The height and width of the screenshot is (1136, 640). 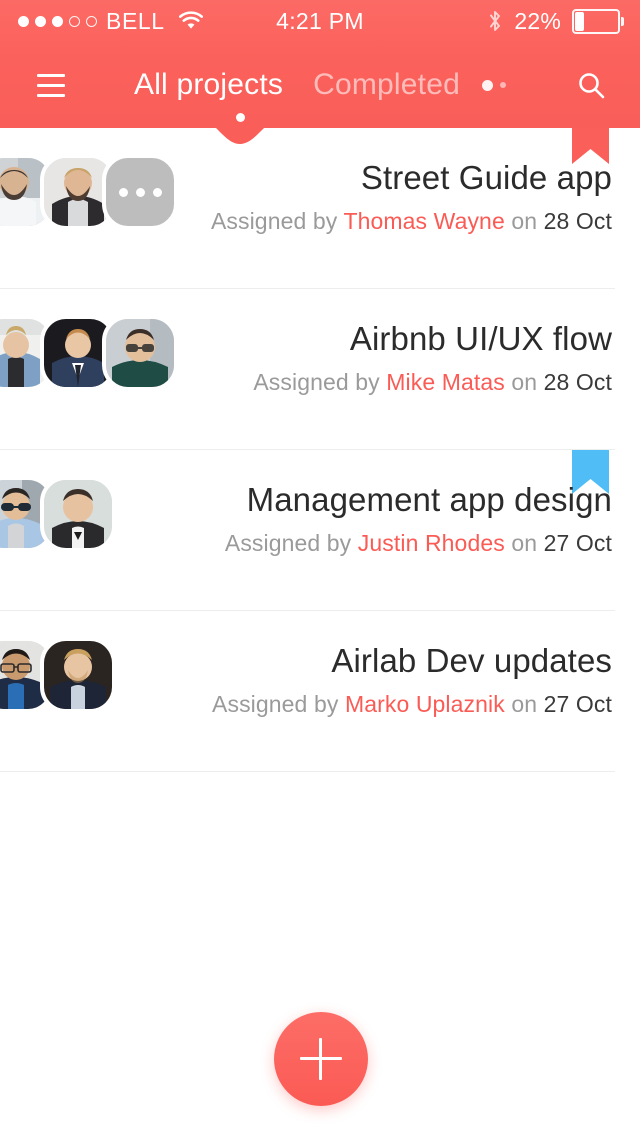 I want to click on tab-bar: All projects Completed, so click(x=320, y=85).